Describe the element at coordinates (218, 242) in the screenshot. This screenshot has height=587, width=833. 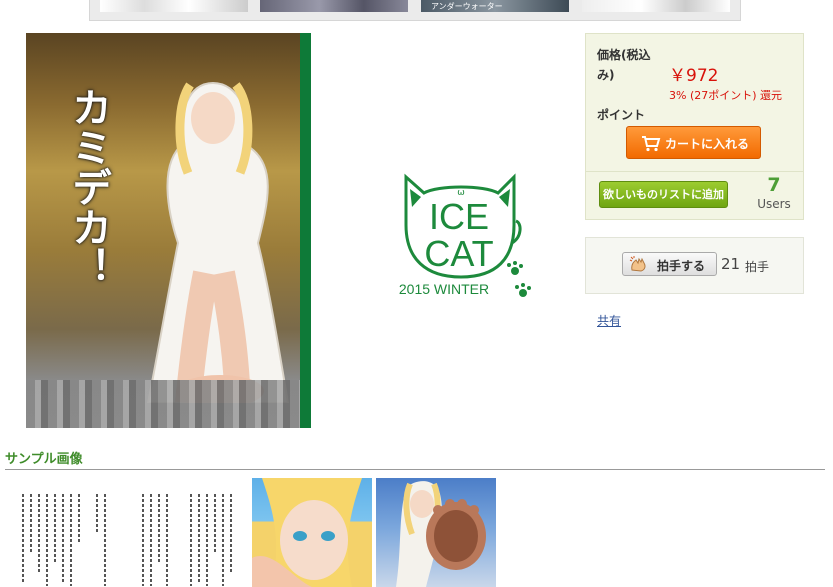
I see `cover-illustration` at that location.